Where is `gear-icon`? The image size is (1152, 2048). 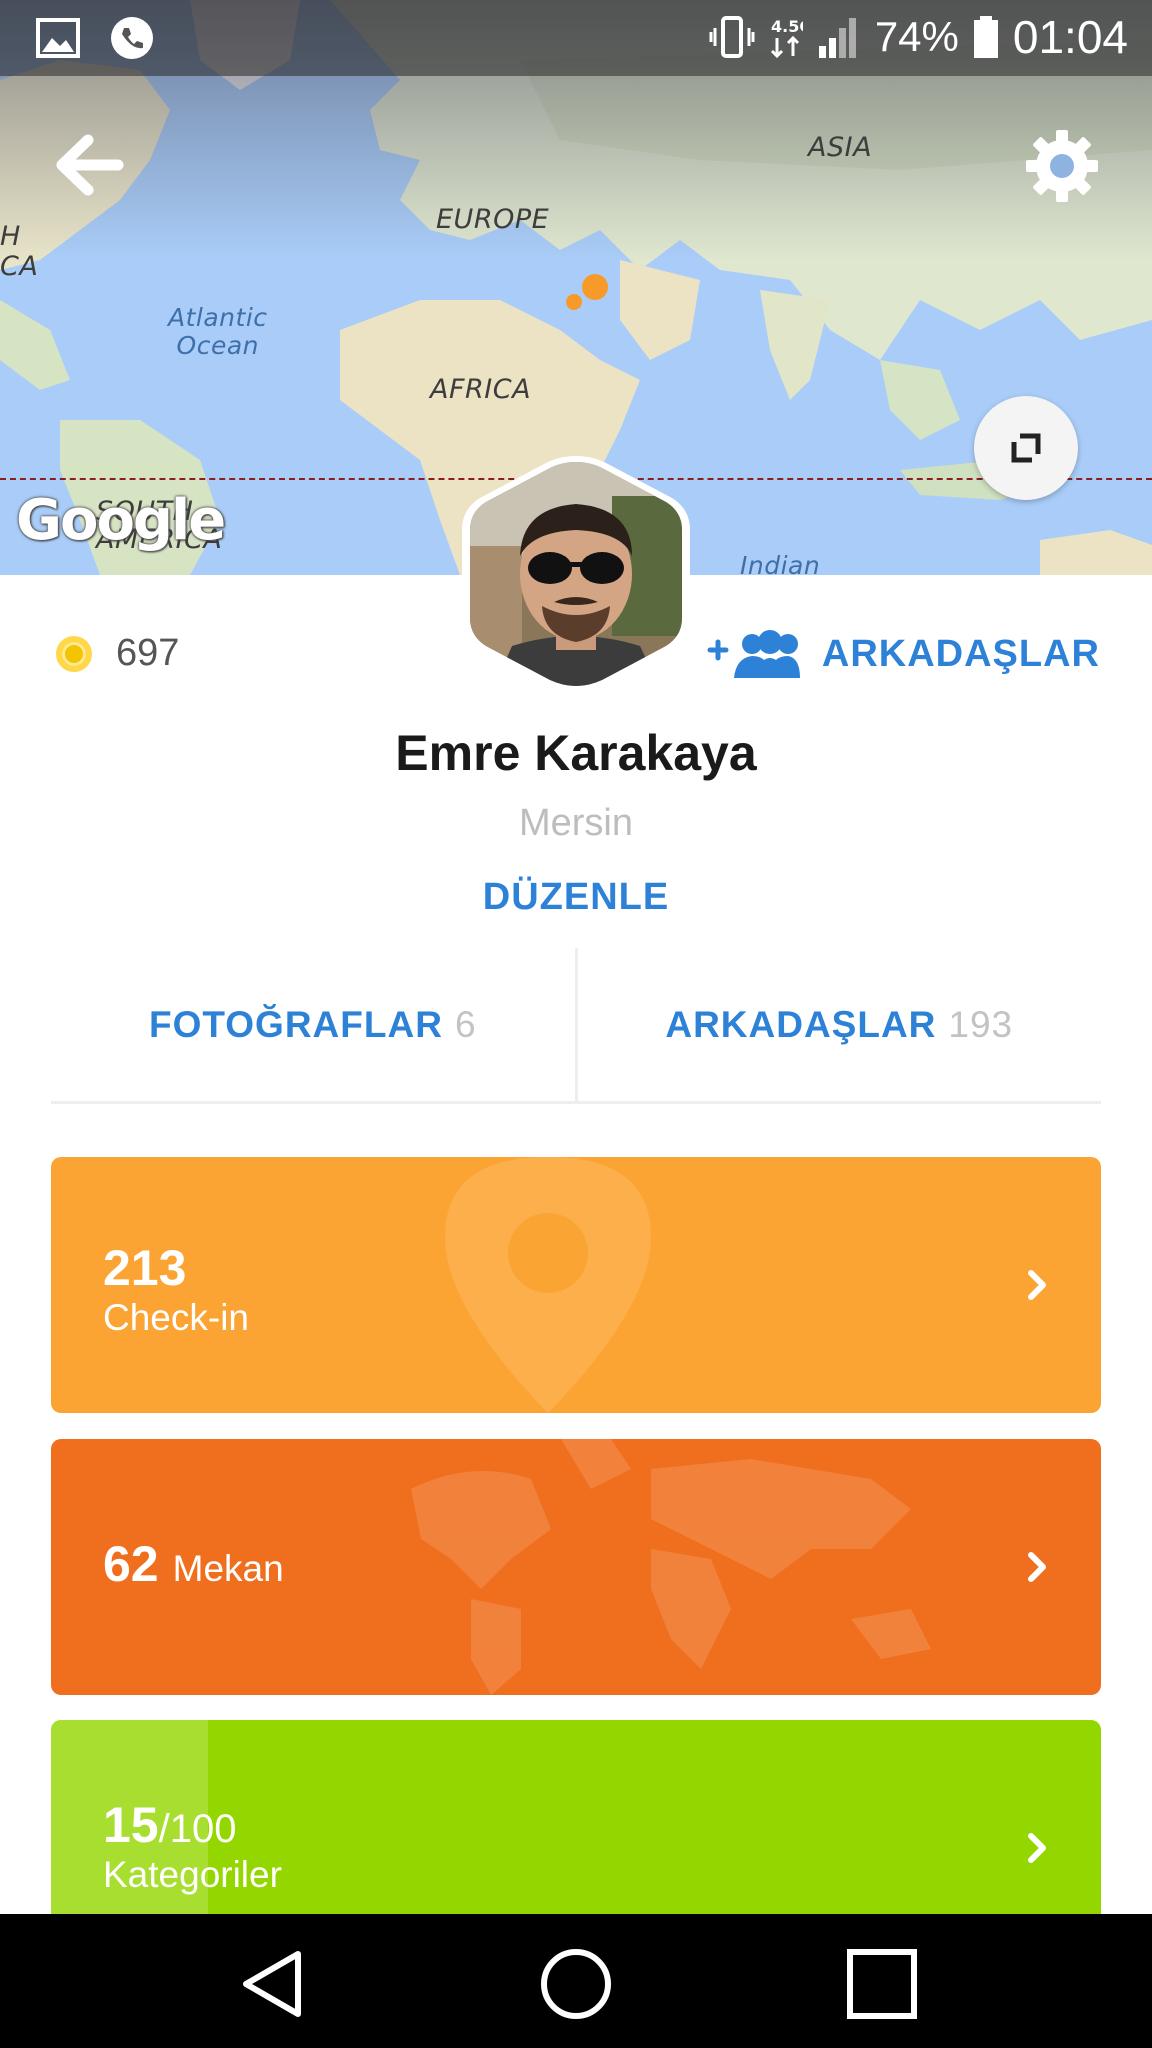 gear-icon is located at coordinates (1062, 166).